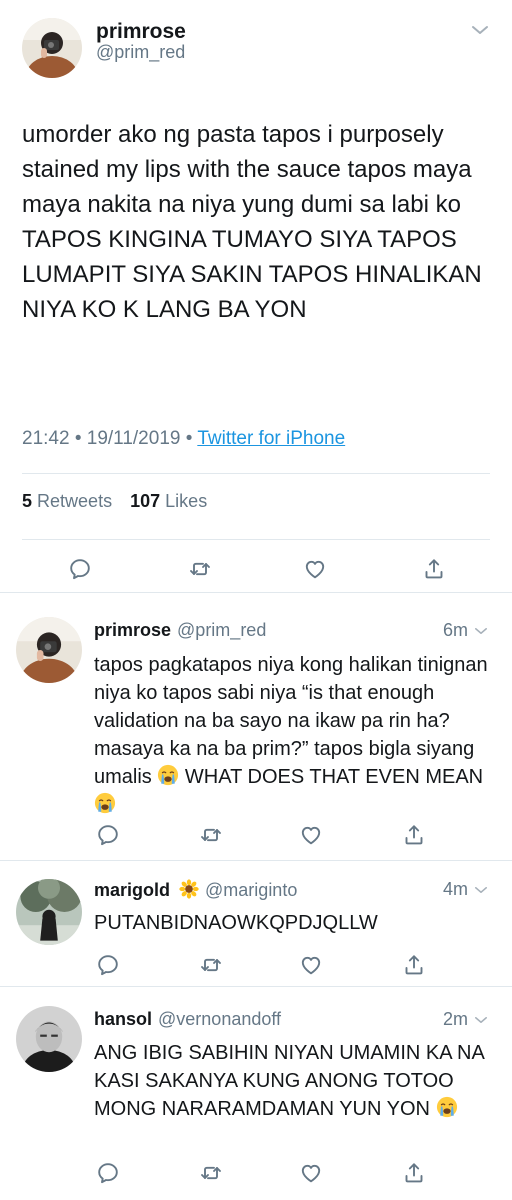 Image resolution: width=512 pixels, height=1200 pixels. What do you see at coordinates (183, 439) in the screenshot?
I see `tweet-meta: 21:42 • 19/11/2019 • Twitter for iPhone` at bounding box center [183, 439].